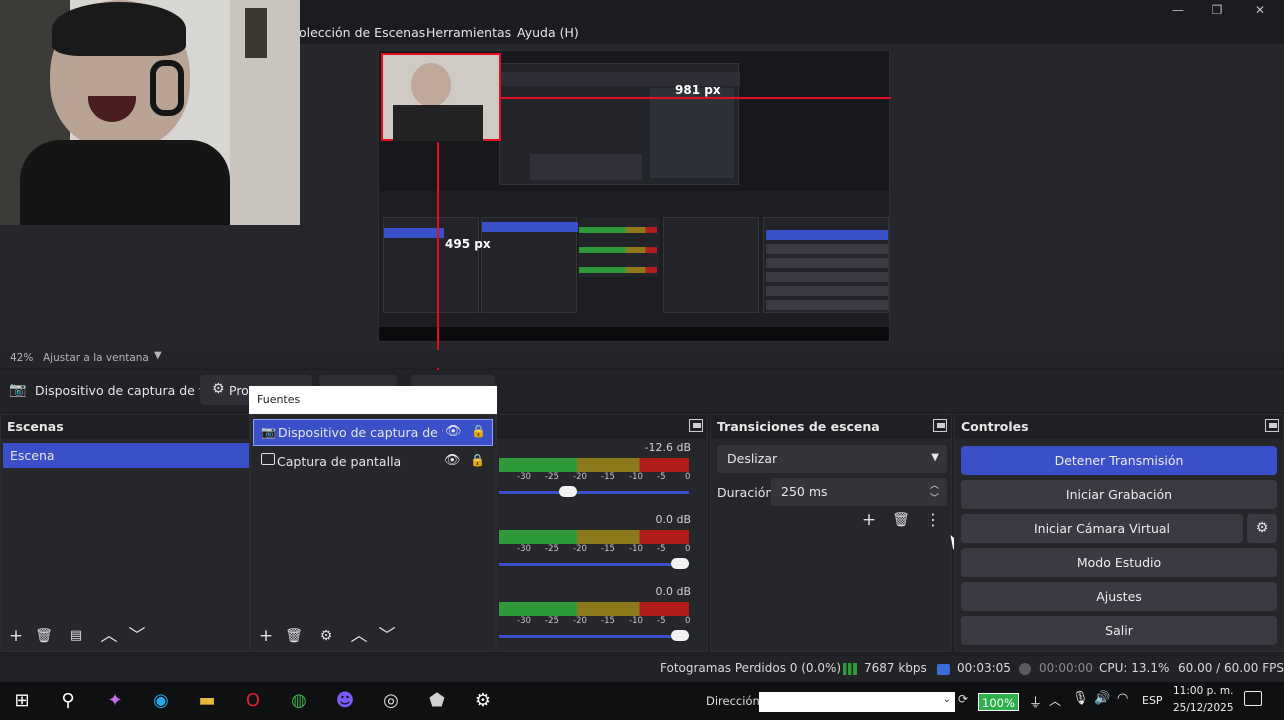 The width and height of the screenshot is (1284, 720). What do you see at coordinates (602, 546) in the screenshot?
I see `mixer-channel: 0.0 dB -30 -25 -20 -15 -10 -5 0` at bounding box center [602, 546].